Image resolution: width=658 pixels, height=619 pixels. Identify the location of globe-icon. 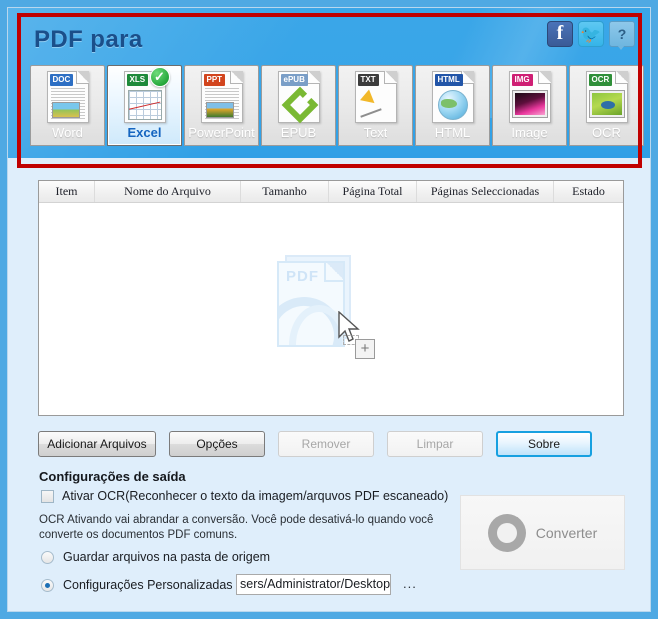
(452, 105).